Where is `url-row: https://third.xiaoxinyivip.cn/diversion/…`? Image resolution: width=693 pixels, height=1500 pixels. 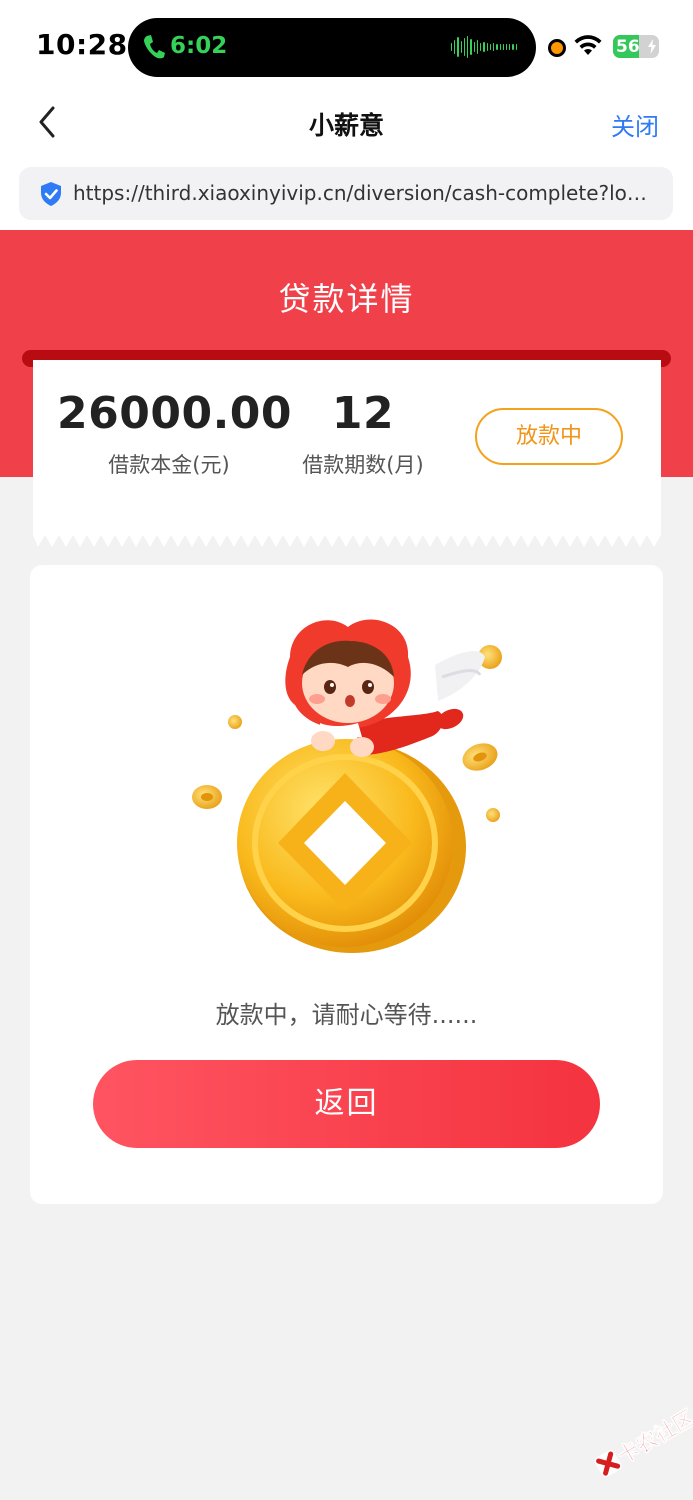
url-row: https://third.xiaoxinyivip.cn/diversion/… is located at coordinates (346, 194).